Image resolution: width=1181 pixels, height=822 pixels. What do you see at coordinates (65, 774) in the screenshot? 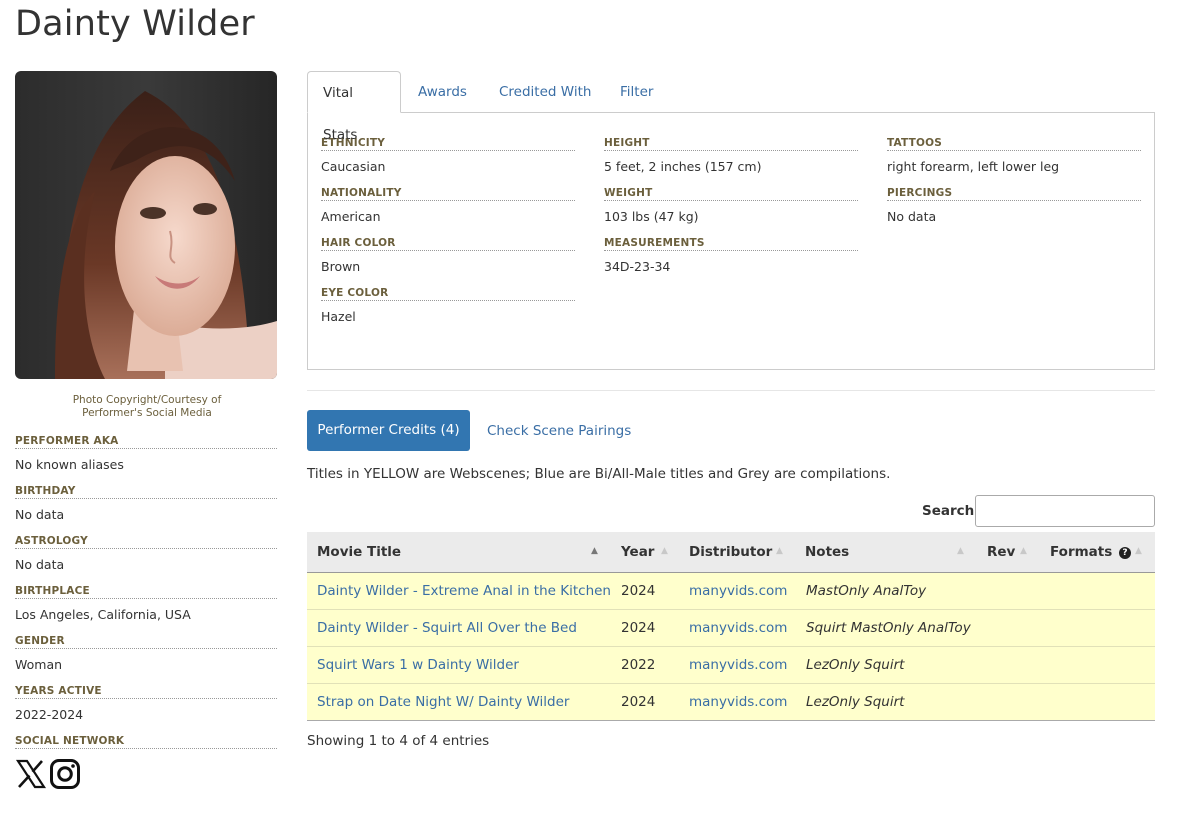
I see `instagram-icon` at bounding box center [65, 774].